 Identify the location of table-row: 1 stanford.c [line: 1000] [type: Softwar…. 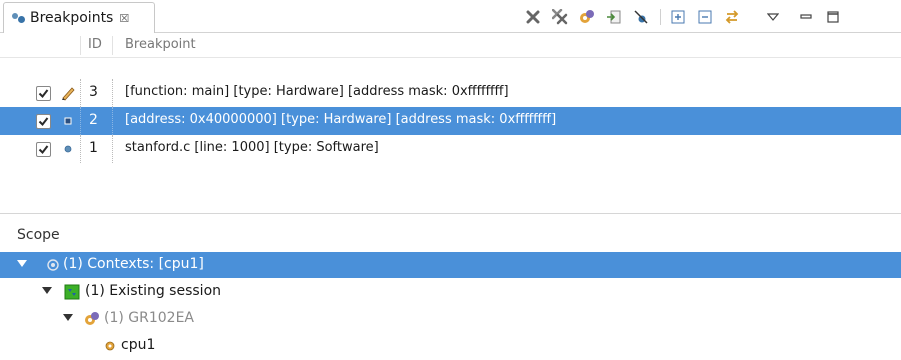
(450, 149).